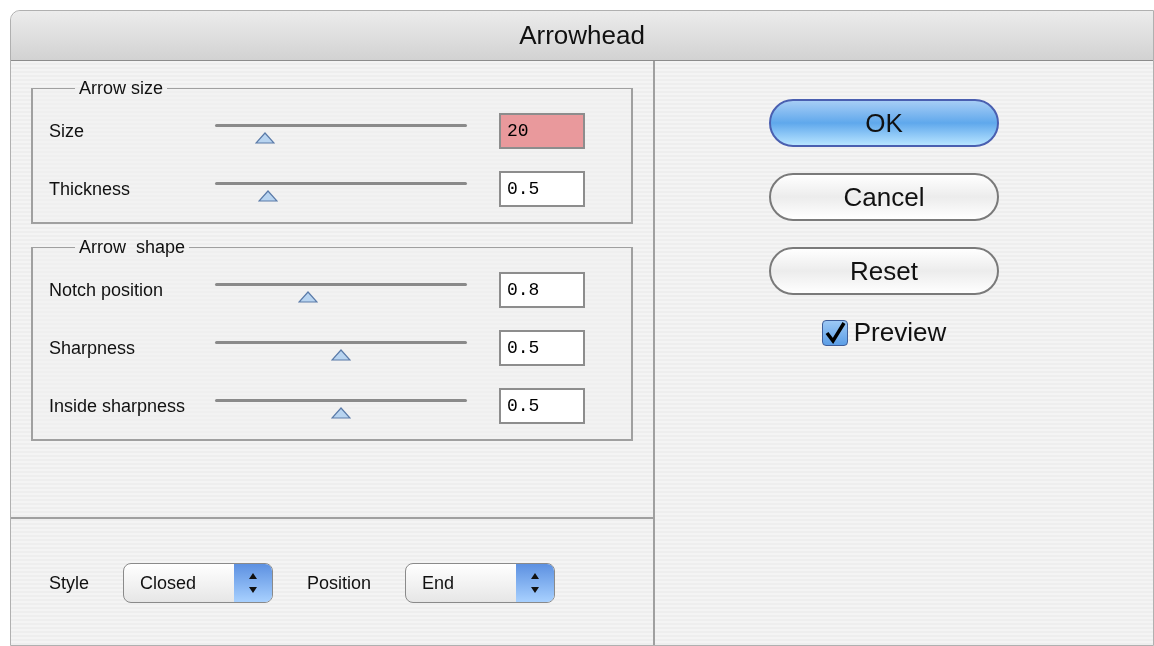  Describe the element at coordinates (93, 348) in the screenshot. I see `slider-label: Sharpness` at that location.